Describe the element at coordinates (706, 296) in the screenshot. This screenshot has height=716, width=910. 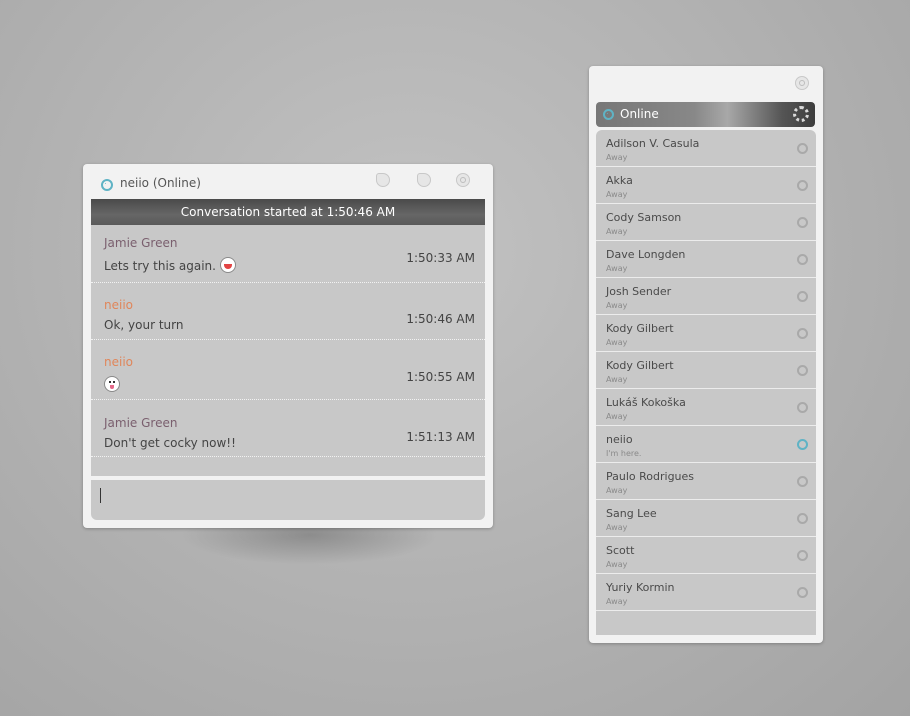
I see `contact-item: Josh Sender Away` at that location.